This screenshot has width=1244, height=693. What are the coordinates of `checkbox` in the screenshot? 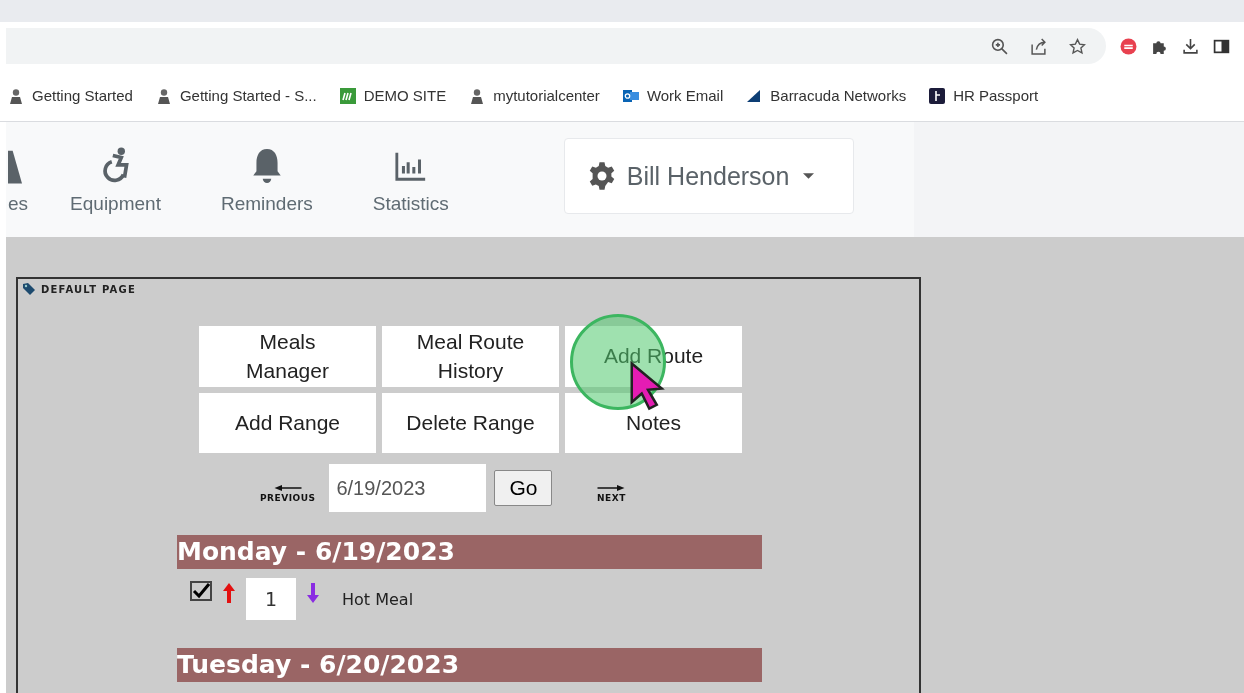 It's located at (201, 591).